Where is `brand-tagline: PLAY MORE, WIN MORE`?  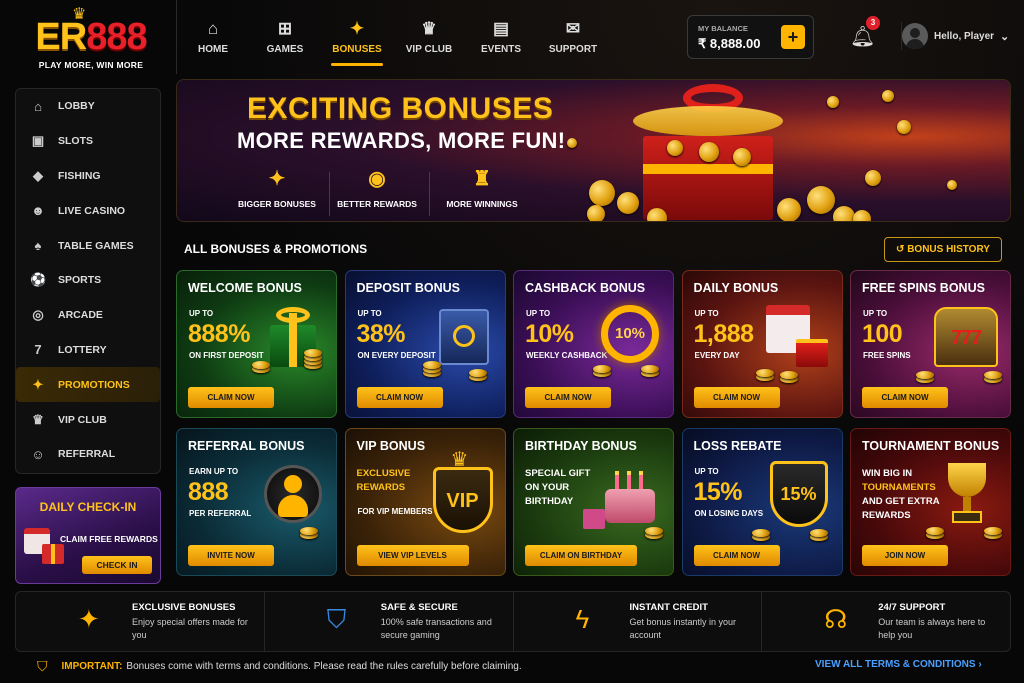 brand-tagline: PLAY MORE, WIN MORE is located at coordinates (91, 65).